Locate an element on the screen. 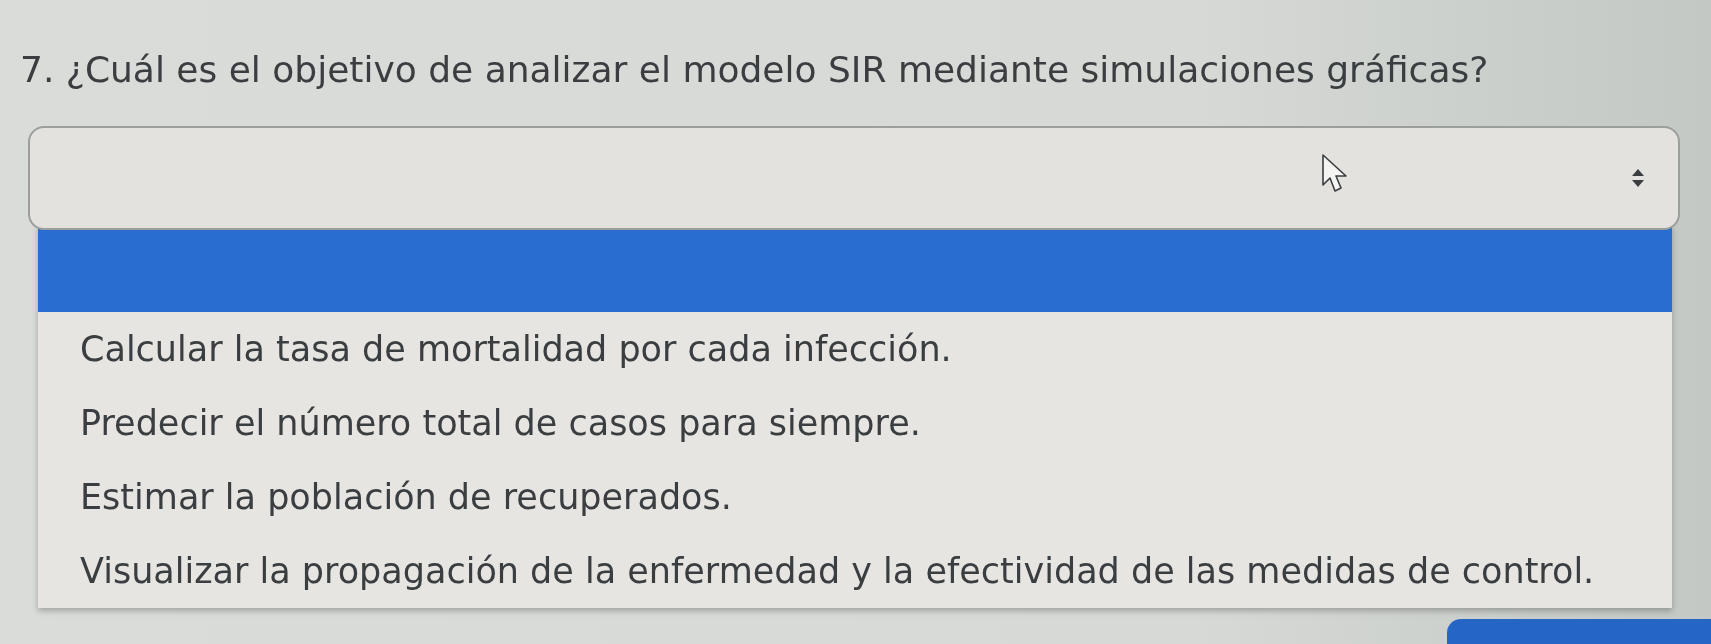 This screenshot has height=644, width=1711. dropdown-option: Estimar la población de recuperados. is located at coordinates (855, 497).